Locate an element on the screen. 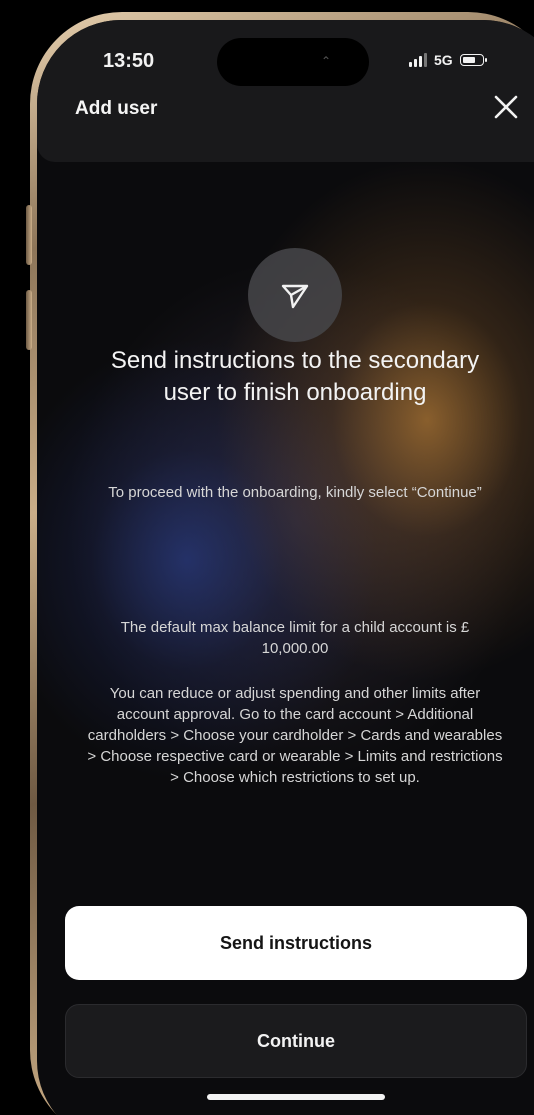 This screenshot has width=534, height=1115. battery-icon is located at coordinates (473, 60).